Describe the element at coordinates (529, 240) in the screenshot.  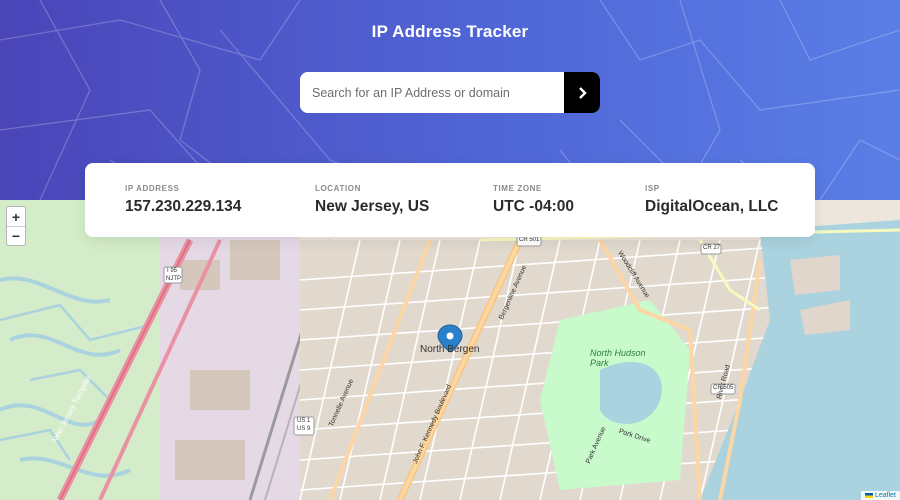
I see `route-cr501: CR 501` at that location.